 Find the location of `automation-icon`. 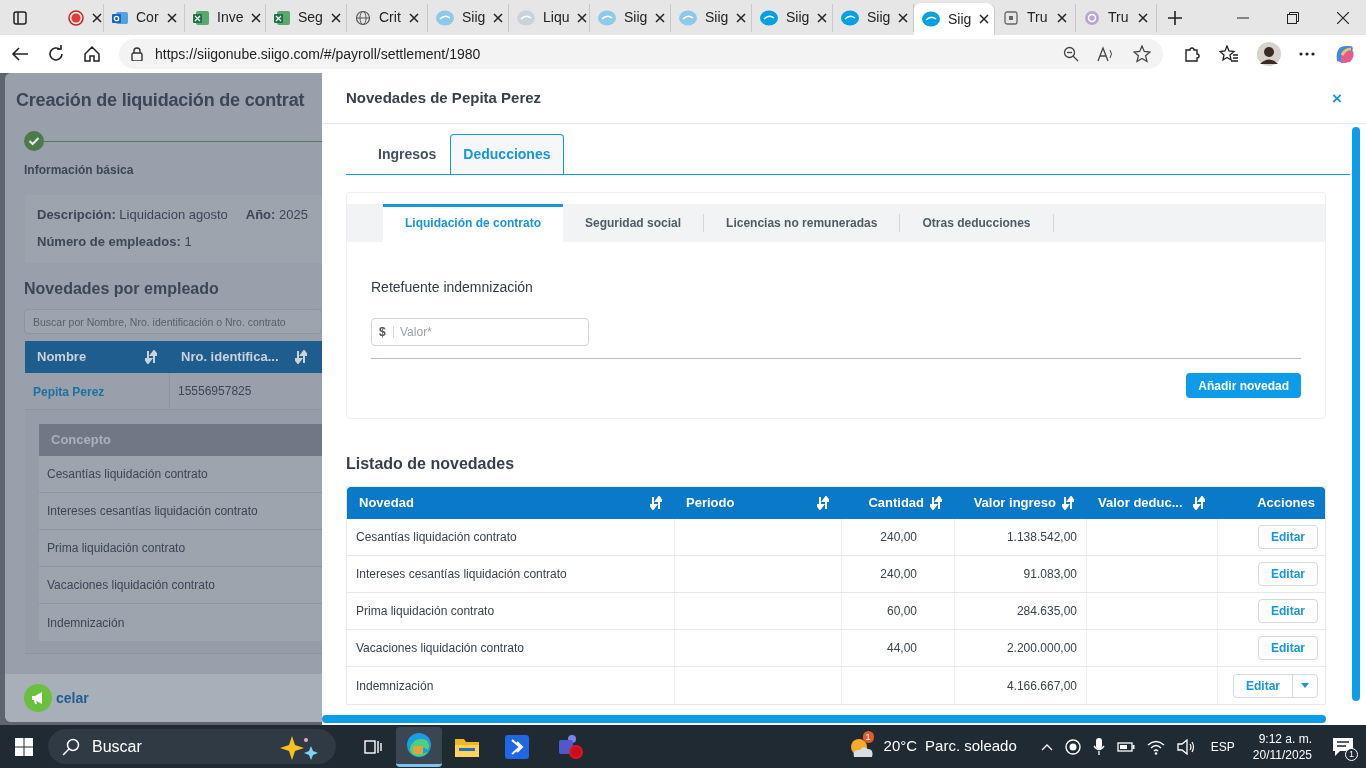

automation-icon is located at coordinates (517, 746).